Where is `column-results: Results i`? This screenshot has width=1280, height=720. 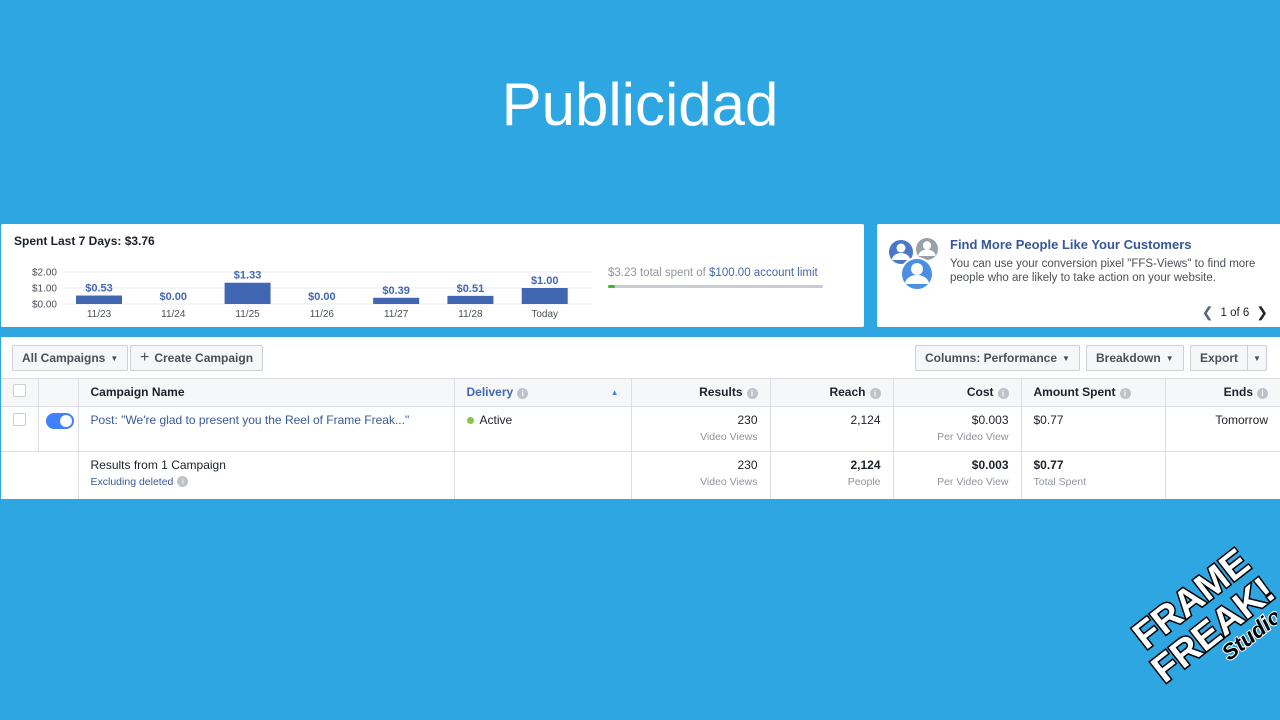 column-results: Results i is located at coordinates (701, 393).